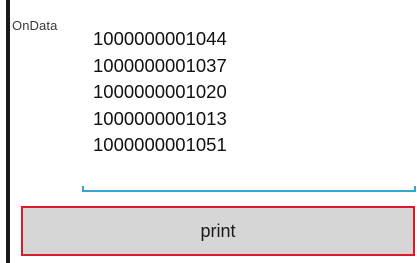 The image size is (417, 263). What do you see at coordinates (160, 144) in the screenshot?
I see `data-line: 1000000001051` at bounding box center [160, 144].